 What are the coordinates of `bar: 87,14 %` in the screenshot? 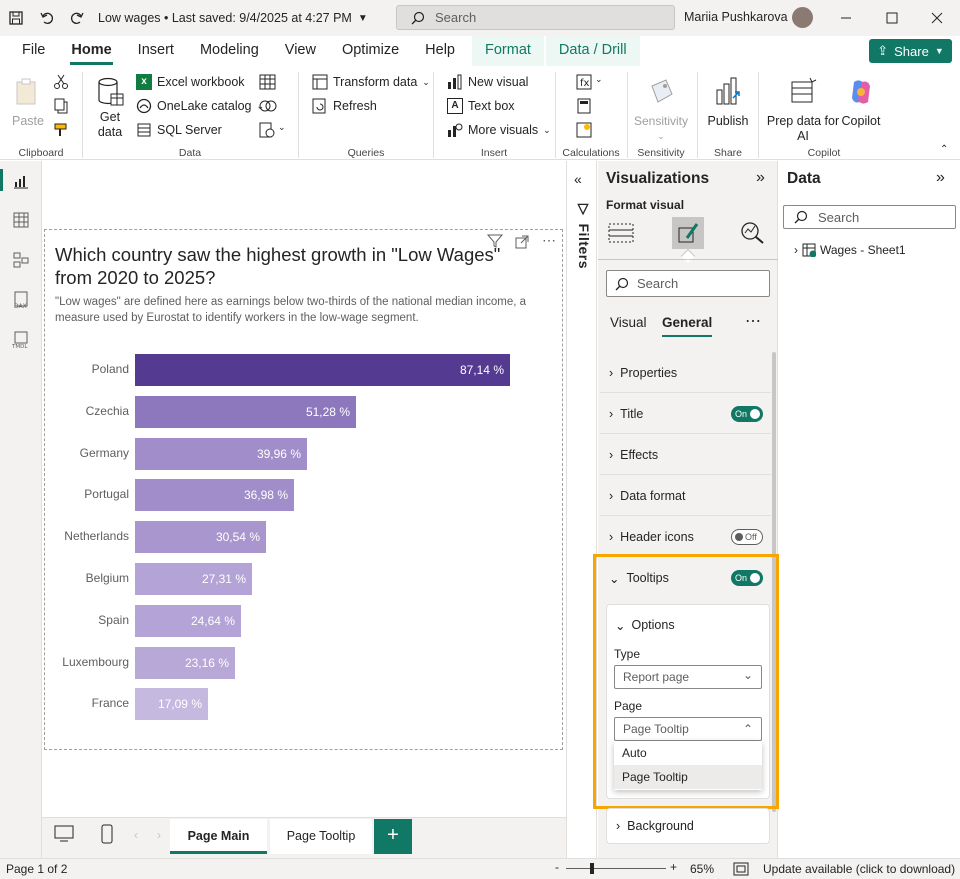 It's located at (322, 370).